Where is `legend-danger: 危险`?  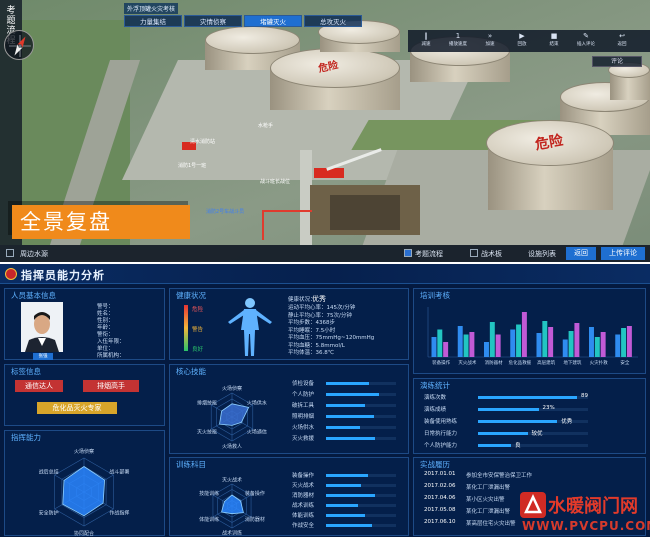 legend-danger: 危险 is located at coordinates (198, 310).